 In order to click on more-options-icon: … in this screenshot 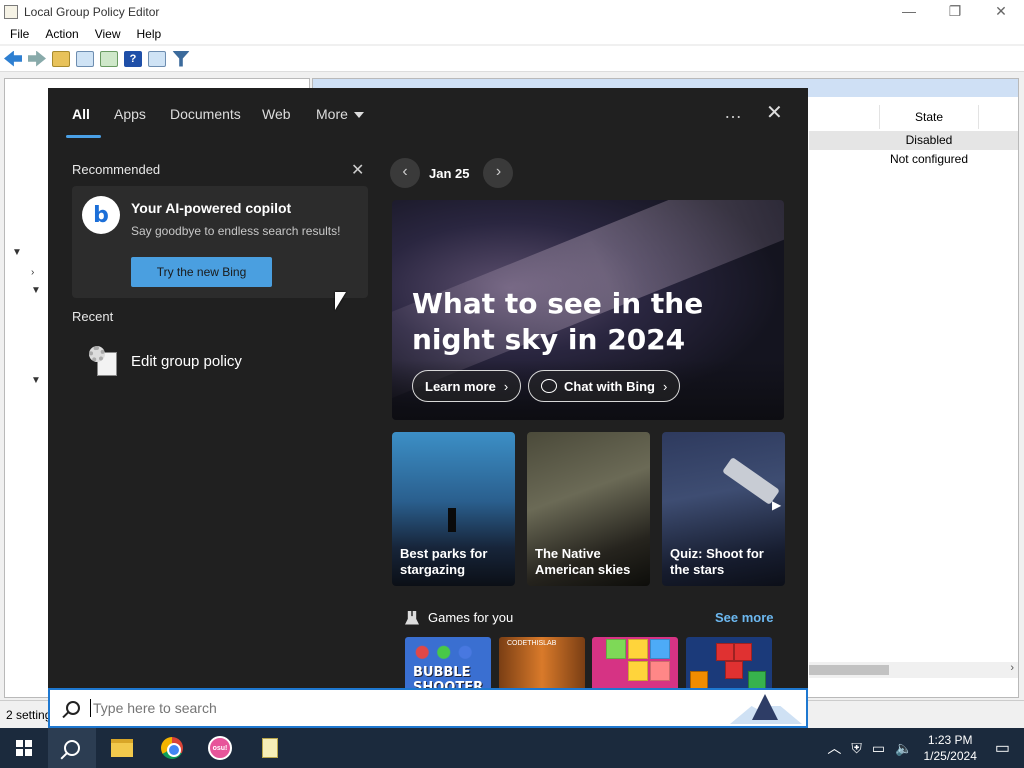, I will do `click(733, 112)`.